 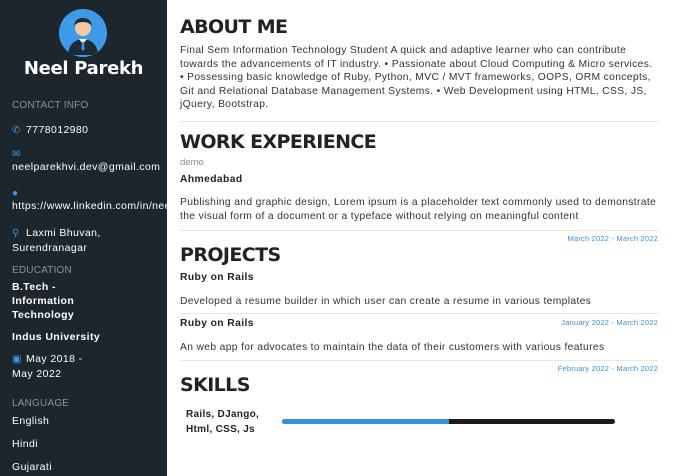 What do you see at coordinates (223, 422) in the screenshot?
I see `skill-label: Rails, DJango, Html, CSS, Js` at bounding box center [223, 422].